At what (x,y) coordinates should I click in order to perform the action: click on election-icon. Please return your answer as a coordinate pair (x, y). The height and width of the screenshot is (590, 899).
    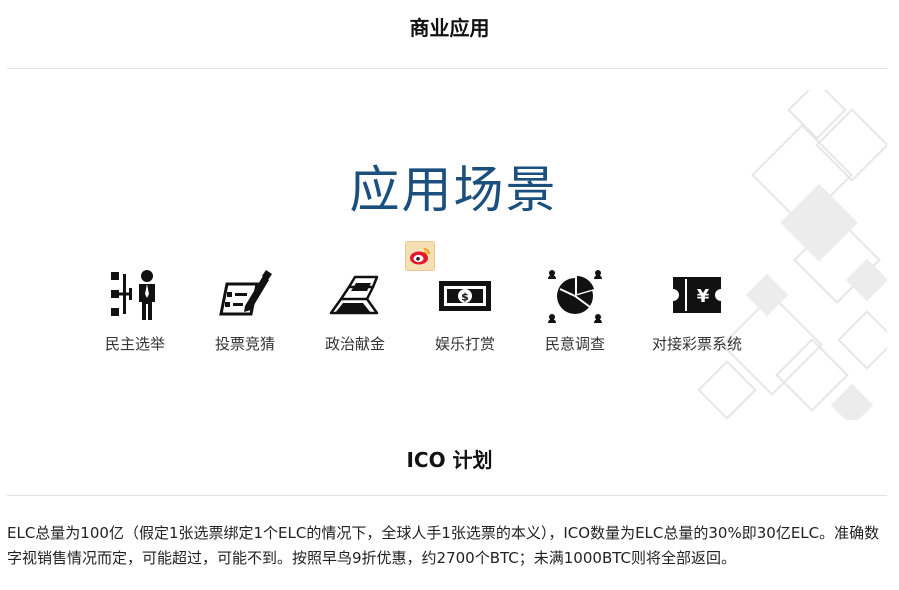
    Looking at the image, I should click on (133, 295).